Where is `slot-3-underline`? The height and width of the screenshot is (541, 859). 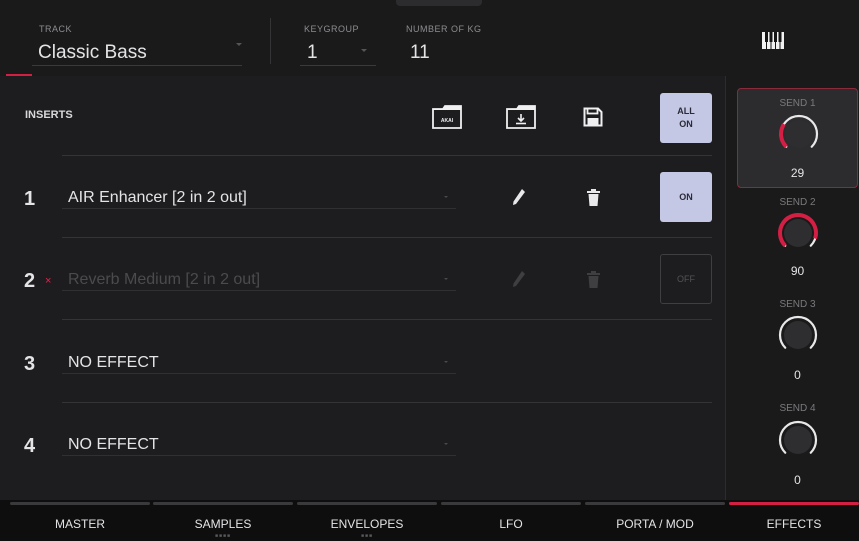 slot-3-underline is located at coordinates (259, 373).